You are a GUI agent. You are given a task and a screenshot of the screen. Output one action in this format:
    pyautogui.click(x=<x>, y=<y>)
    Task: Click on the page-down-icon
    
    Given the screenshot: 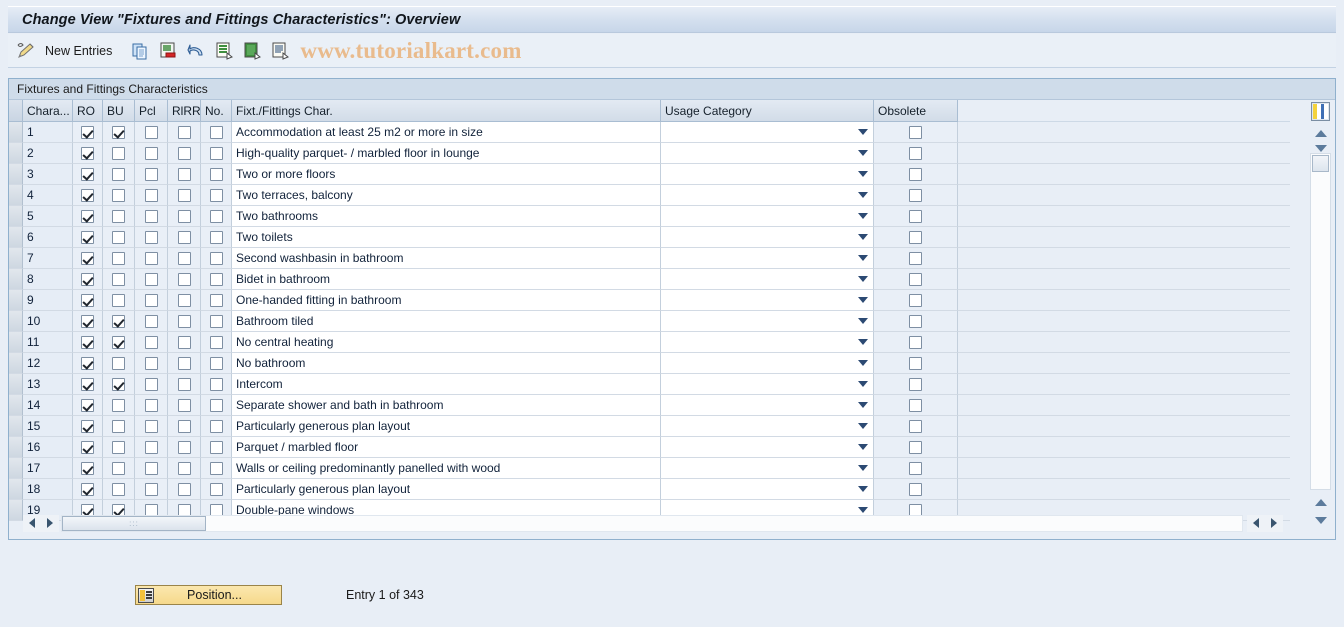 What is the action you would take?
    pyautogui.click(x=1320, y=520)
    